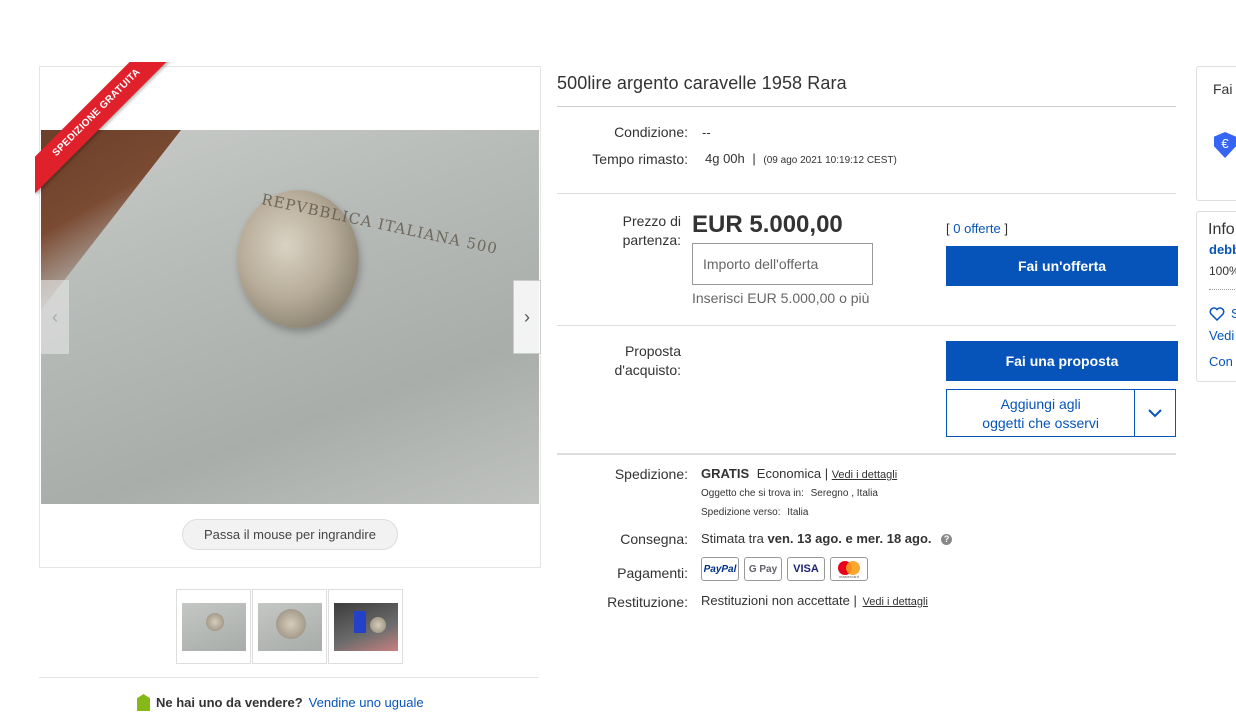 The image size is (1236, 727). Describe the element at coordinates (894, 602) in the screenshot. I see `returns-details-link: Vedi i dettagli` at that location.